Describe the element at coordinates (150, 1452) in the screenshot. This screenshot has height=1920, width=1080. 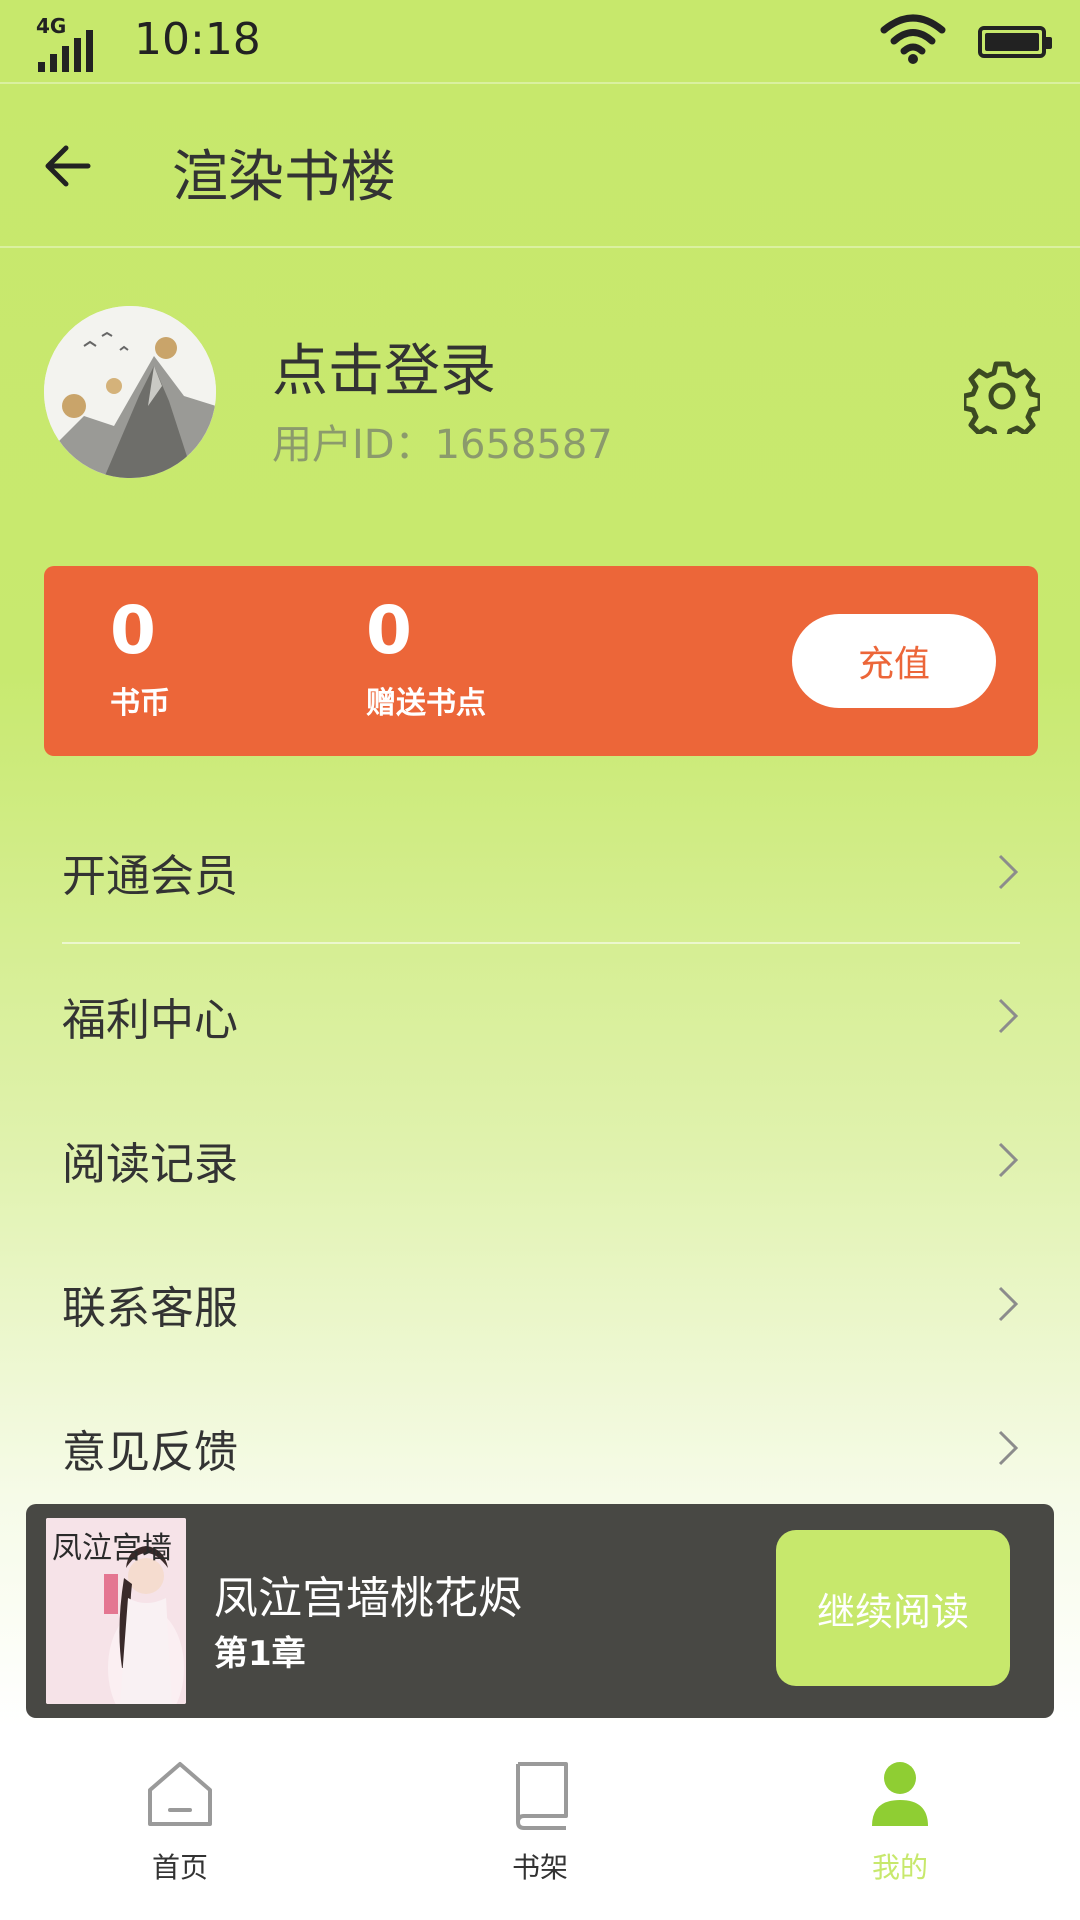
I see `menu-item-label: 意见反馈` at that location.